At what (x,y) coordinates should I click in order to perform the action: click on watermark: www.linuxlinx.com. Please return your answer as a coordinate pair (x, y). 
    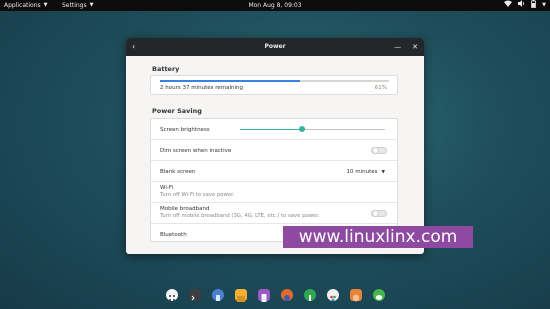
    Looking at the image, I should click on (378, 237).